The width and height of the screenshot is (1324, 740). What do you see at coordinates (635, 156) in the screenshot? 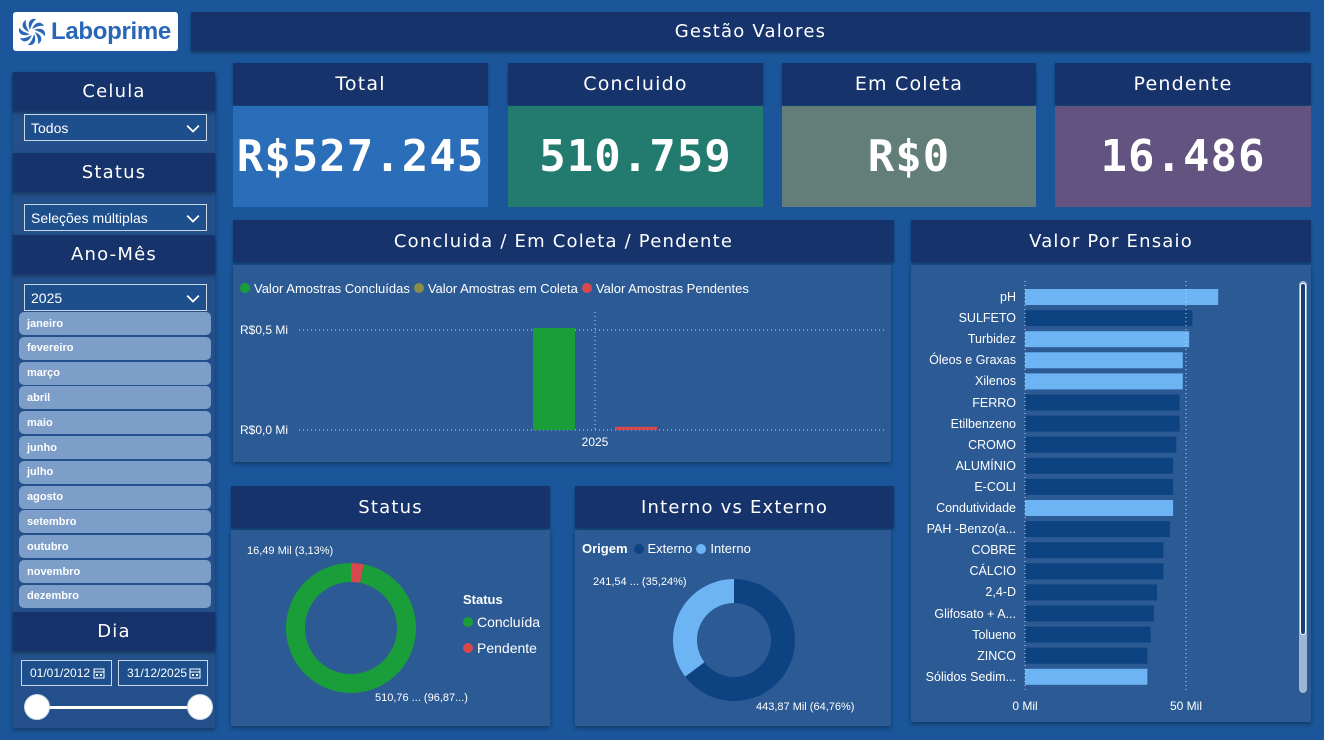
I see `kpi-concluido-value: 510.759` at bounding box center [635, 156].